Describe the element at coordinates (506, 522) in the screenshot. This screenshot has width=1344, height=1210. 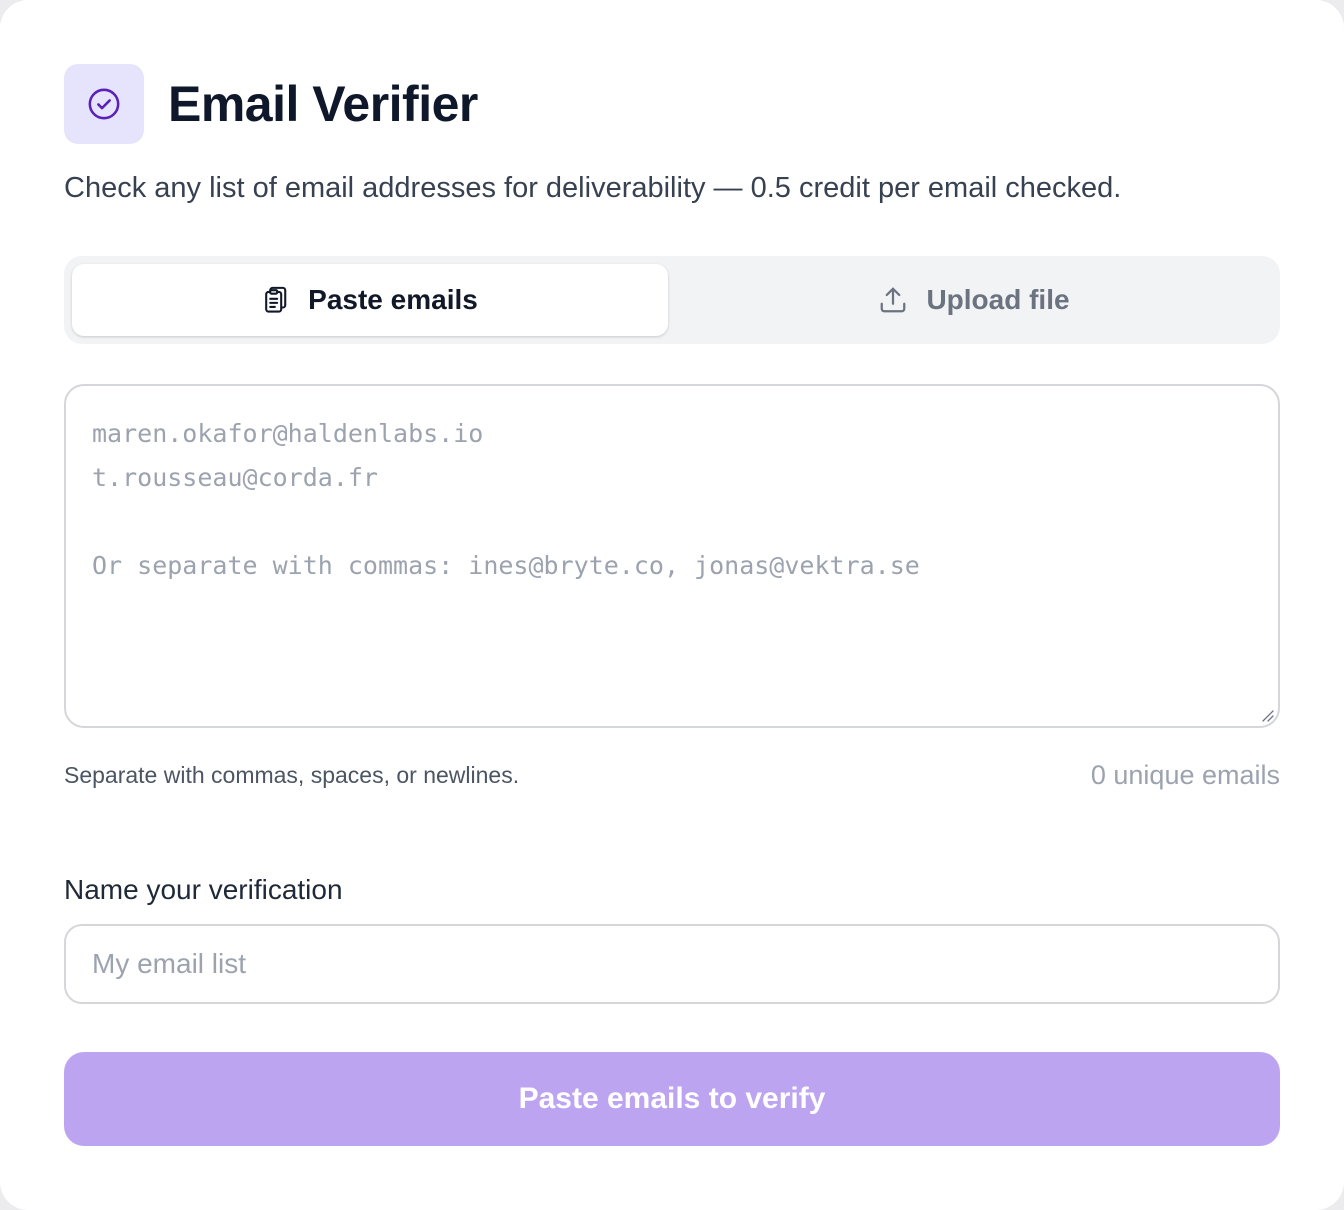
I see `placeholder-line` at that location.